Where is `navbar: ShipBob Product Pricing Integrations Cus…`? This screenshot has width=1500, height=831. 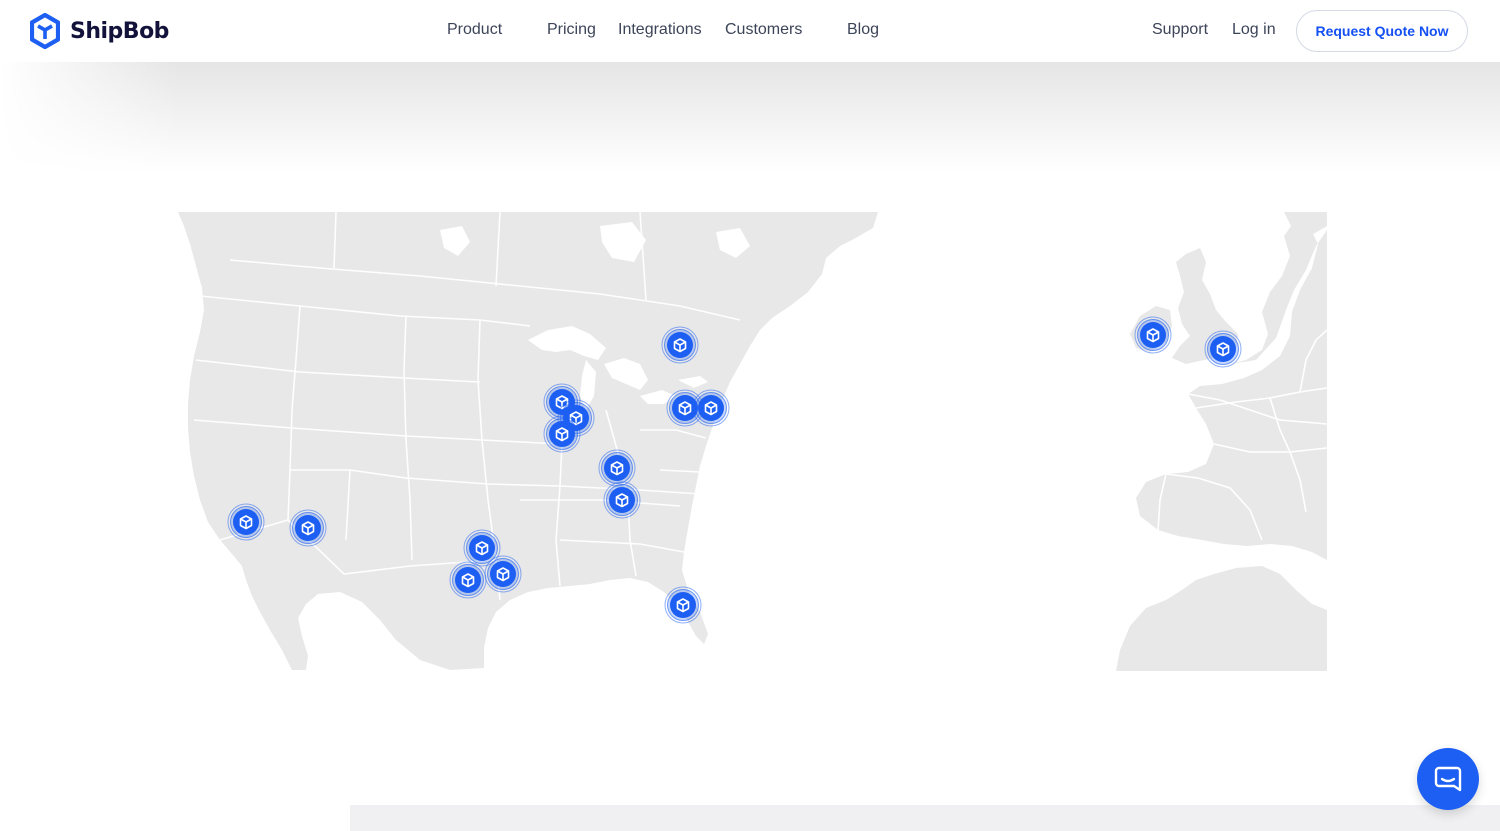 navbar: ShipBob Product Pricing Integrations Cus… is located at coordinates (750, 31).